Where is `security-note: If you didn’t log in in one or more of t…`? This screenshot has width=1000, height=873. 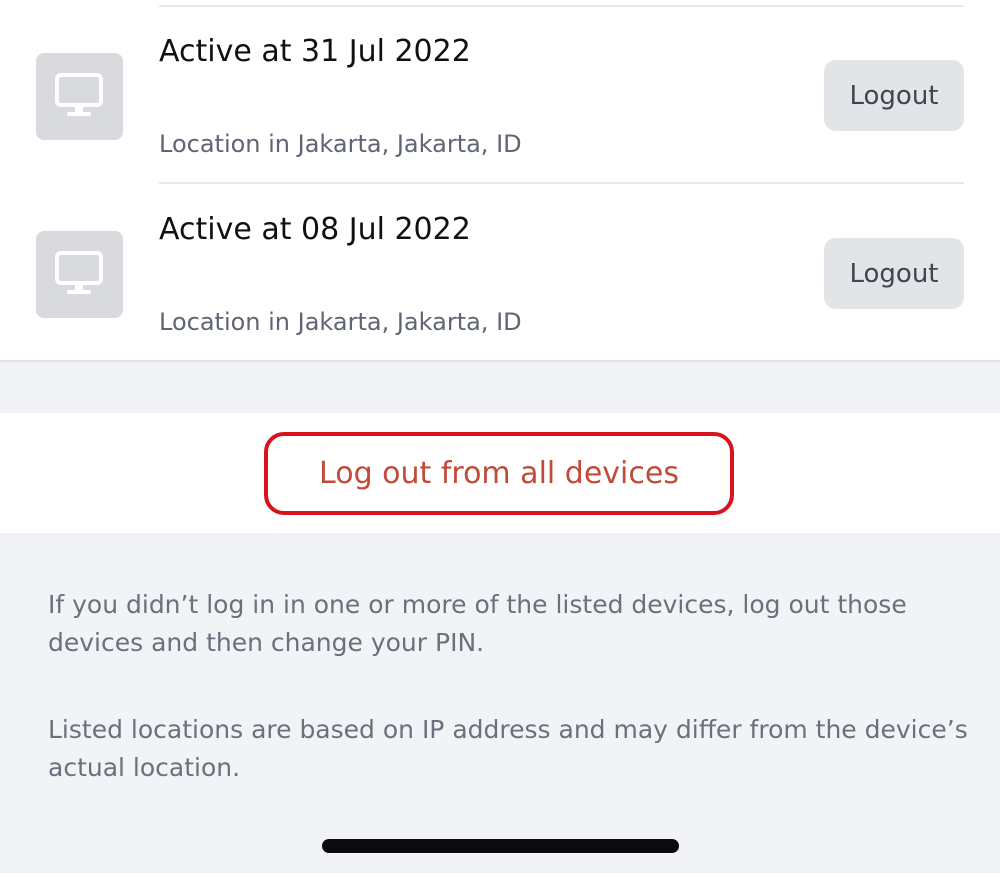
security-note: If you didn’t log in in one or more of t… is located at coordinates (477, 623).